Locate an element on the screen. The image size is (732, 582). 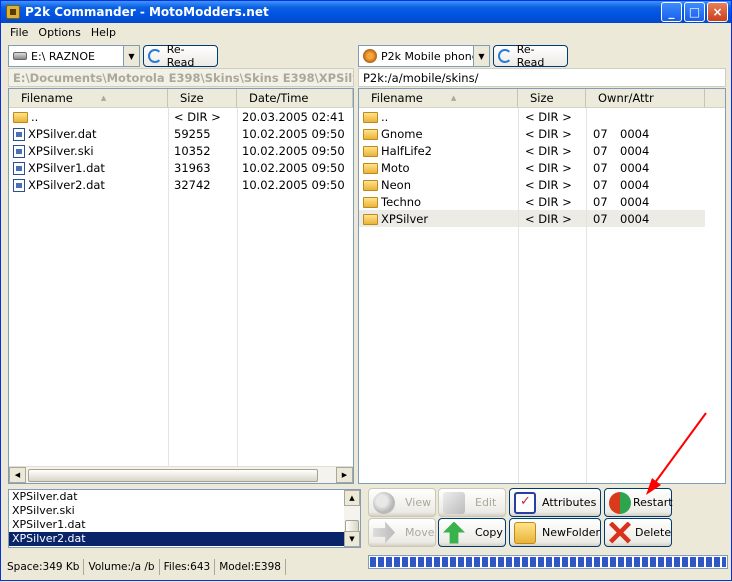
menu-file: File is located at coordinates (19, 32).